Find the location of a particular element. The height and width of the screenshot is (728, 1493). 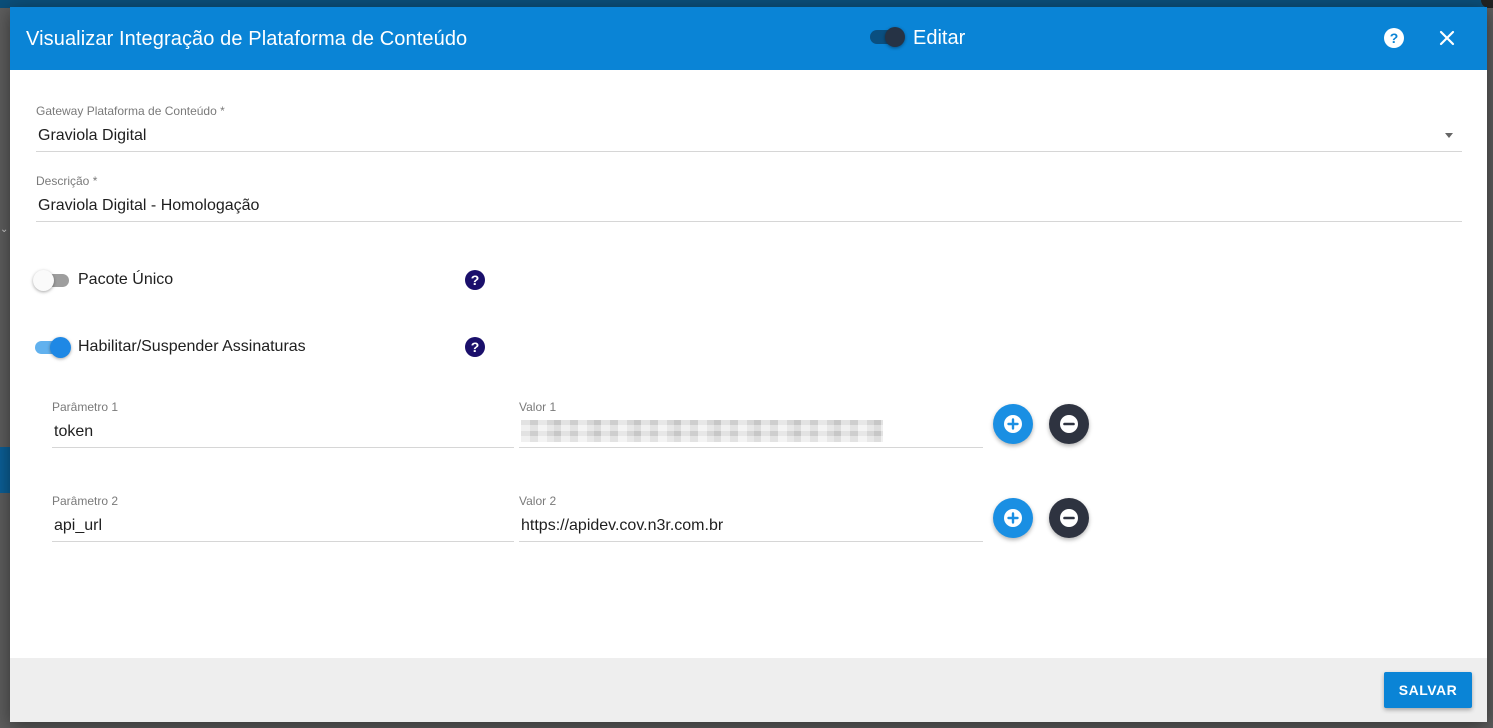

parameter-2-input: api_url is located at coordinates (78, 526).